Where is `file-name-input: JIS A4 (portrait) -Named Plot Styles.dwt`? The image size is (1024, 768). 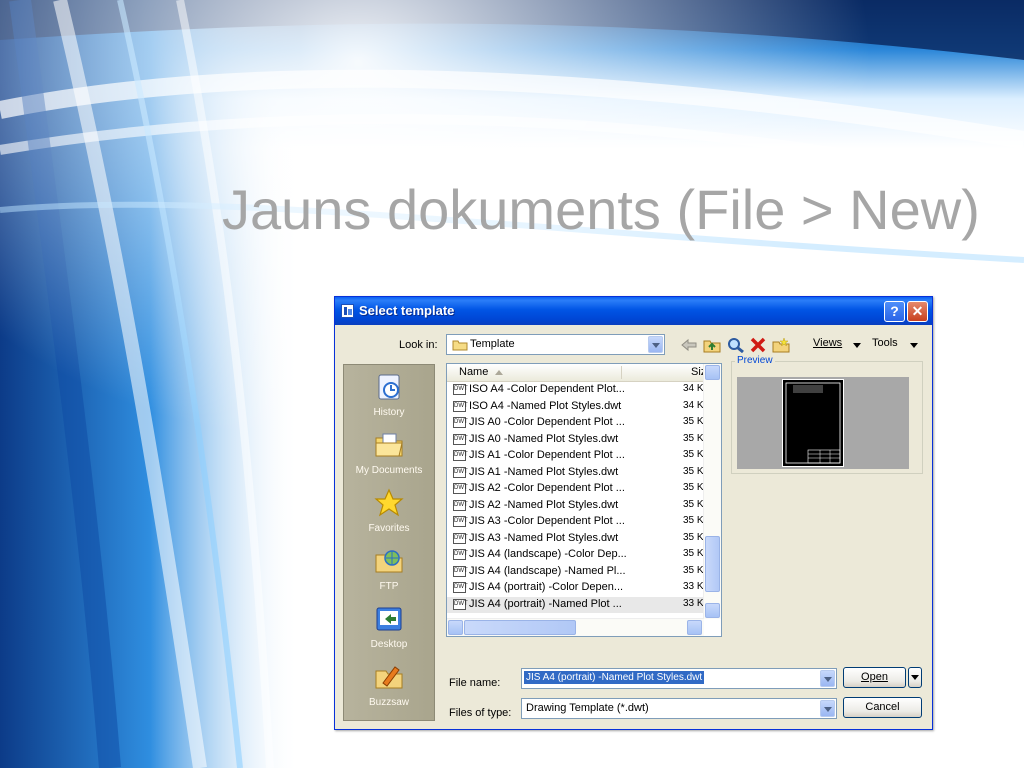
file-name-input: JIS A4 (portrait) -Named Plot Styles.dwt is located at coordinates (614, 677).